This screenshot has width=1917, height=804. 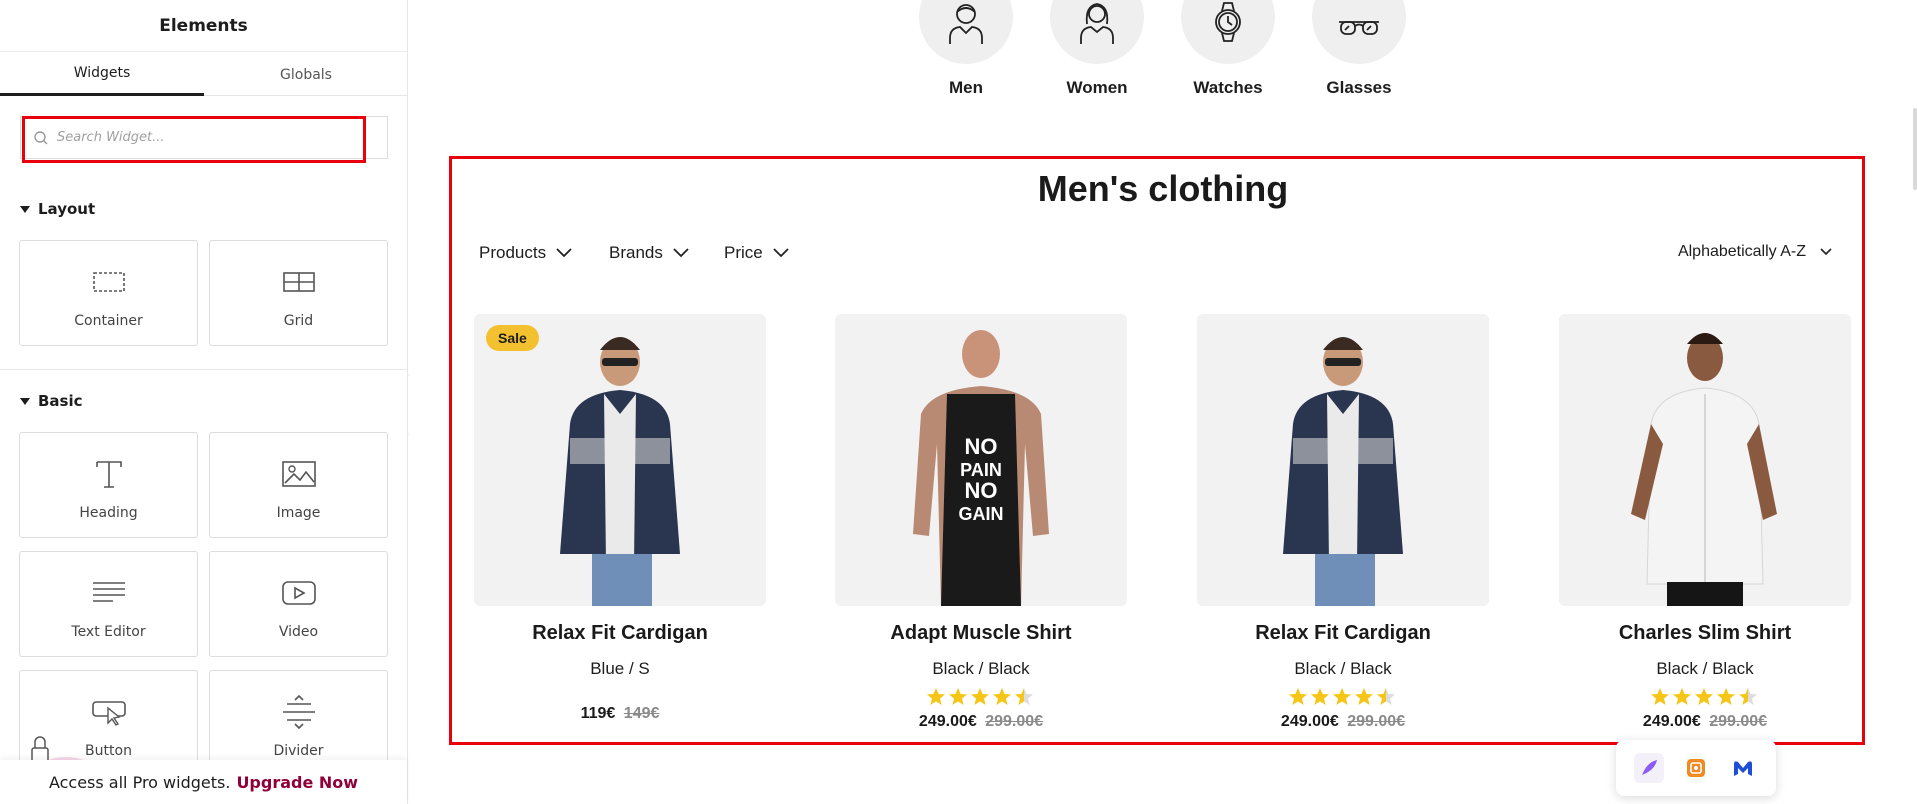 I want to click on panel-tabs: Widgets Globals, so click(x=203, y=74).